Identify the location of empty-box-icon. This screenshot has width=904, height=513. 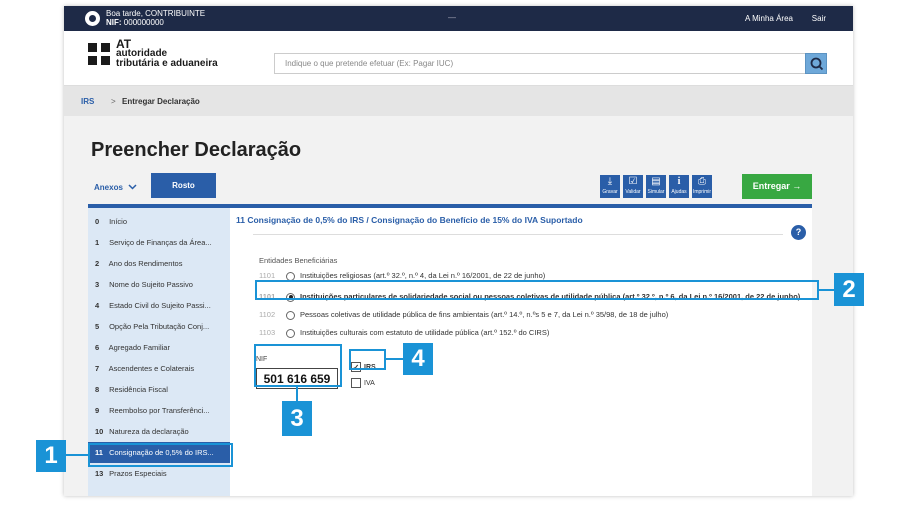
(356, 383).